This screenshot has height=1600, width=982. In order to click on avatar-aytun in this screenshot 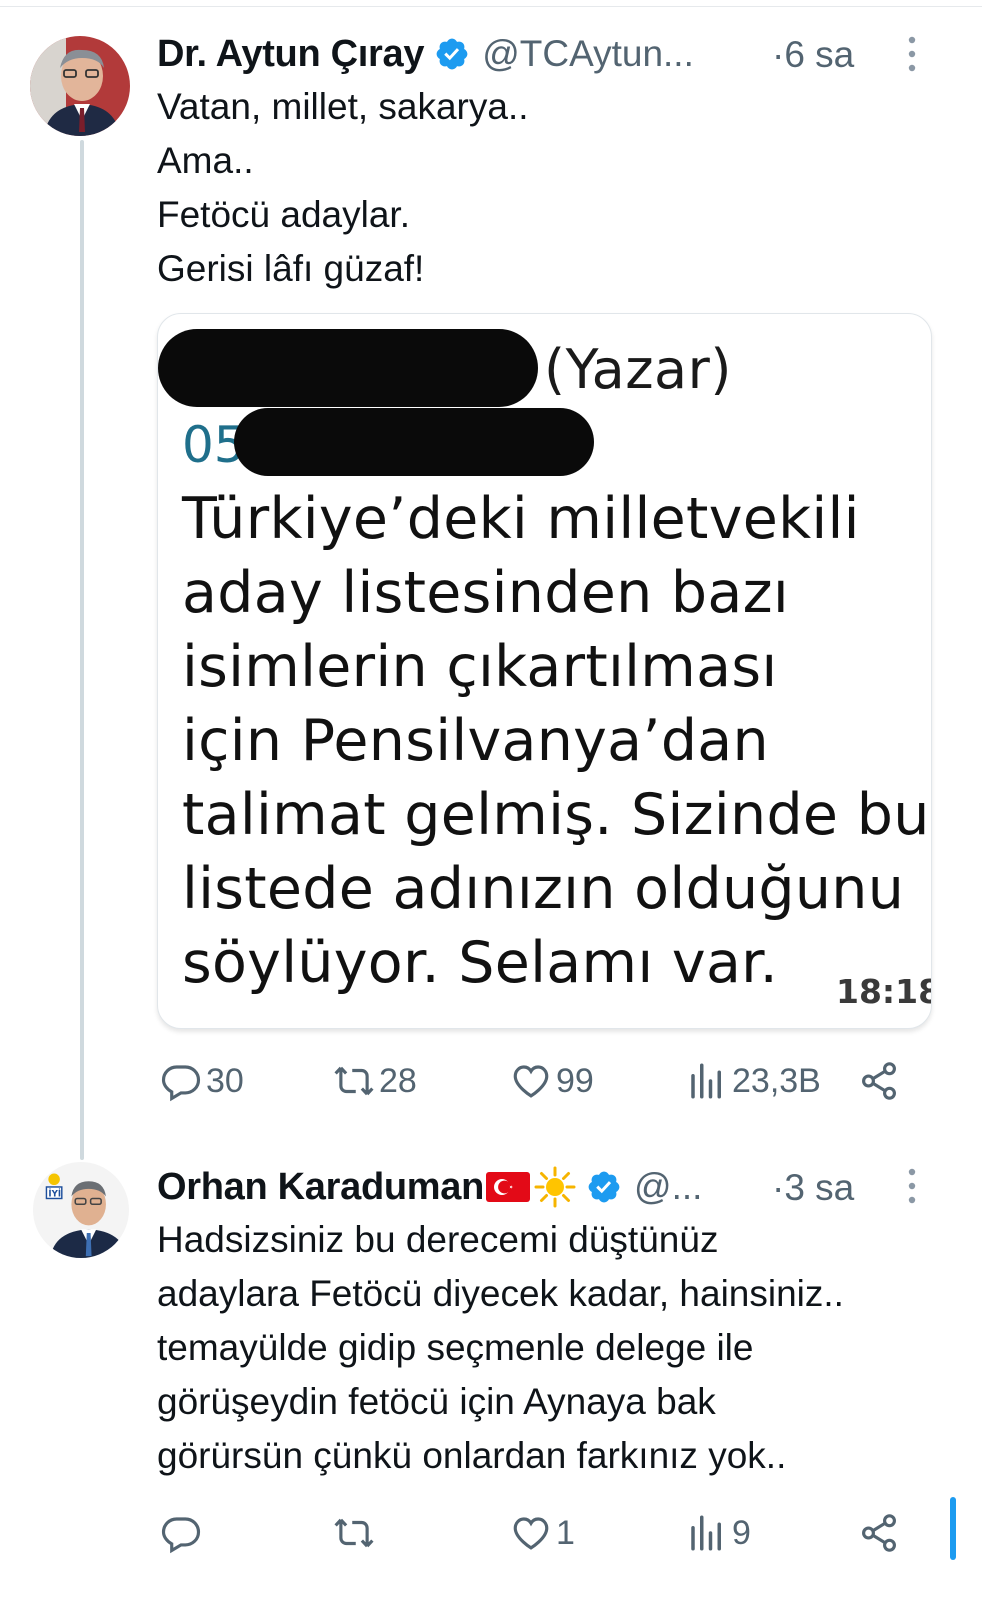, I will do `click(80, 86)`.